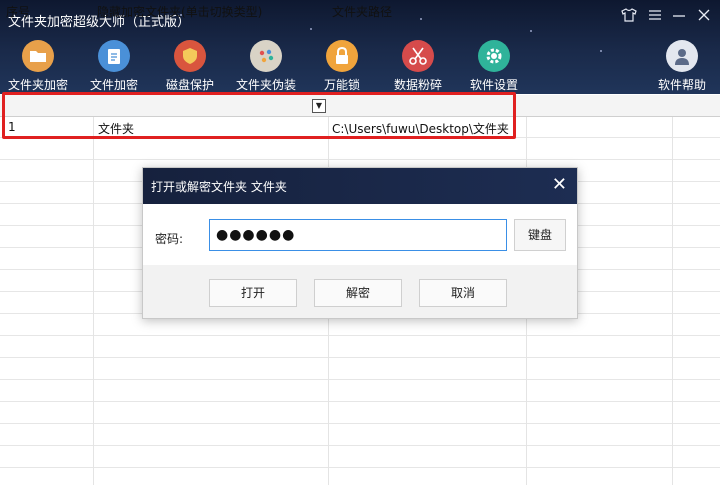 The image size is (720, 485). I want to click on lock-icon, so click(342, 56).